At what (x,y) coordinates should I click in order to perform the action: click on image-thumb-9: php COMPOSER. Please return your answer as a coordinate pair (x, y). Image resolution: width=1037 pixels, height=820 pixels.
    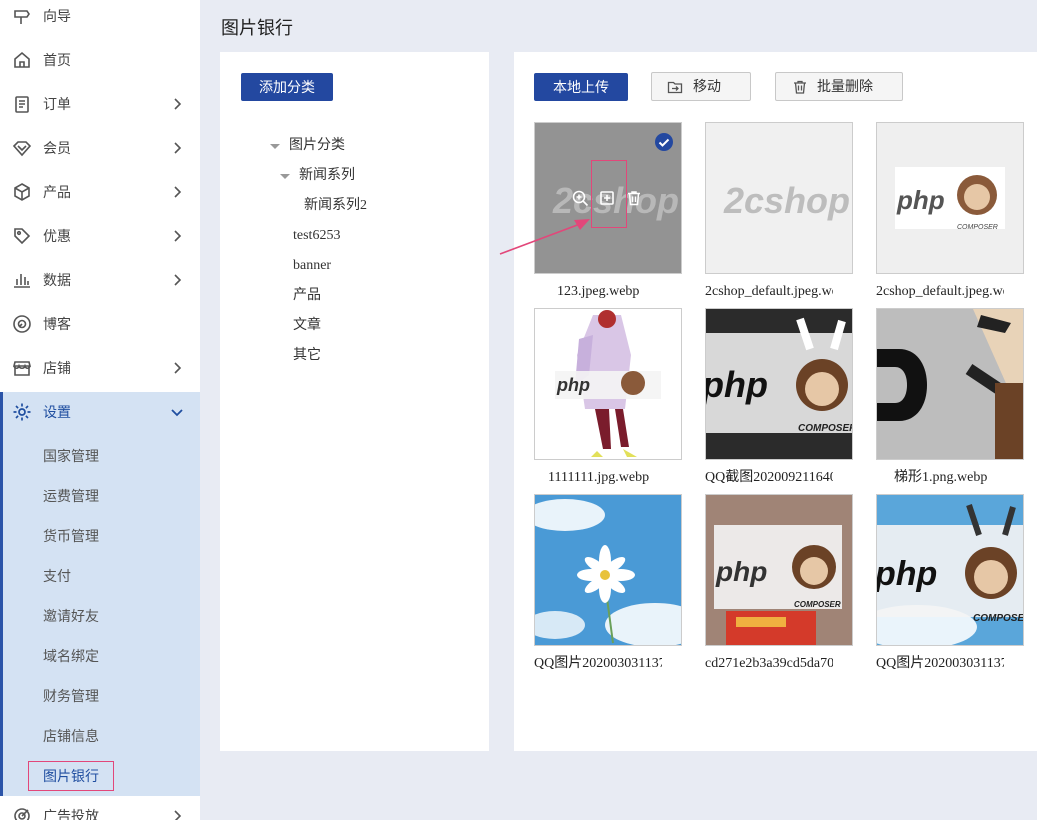
    Looking at the image, I should click on (950, 570).